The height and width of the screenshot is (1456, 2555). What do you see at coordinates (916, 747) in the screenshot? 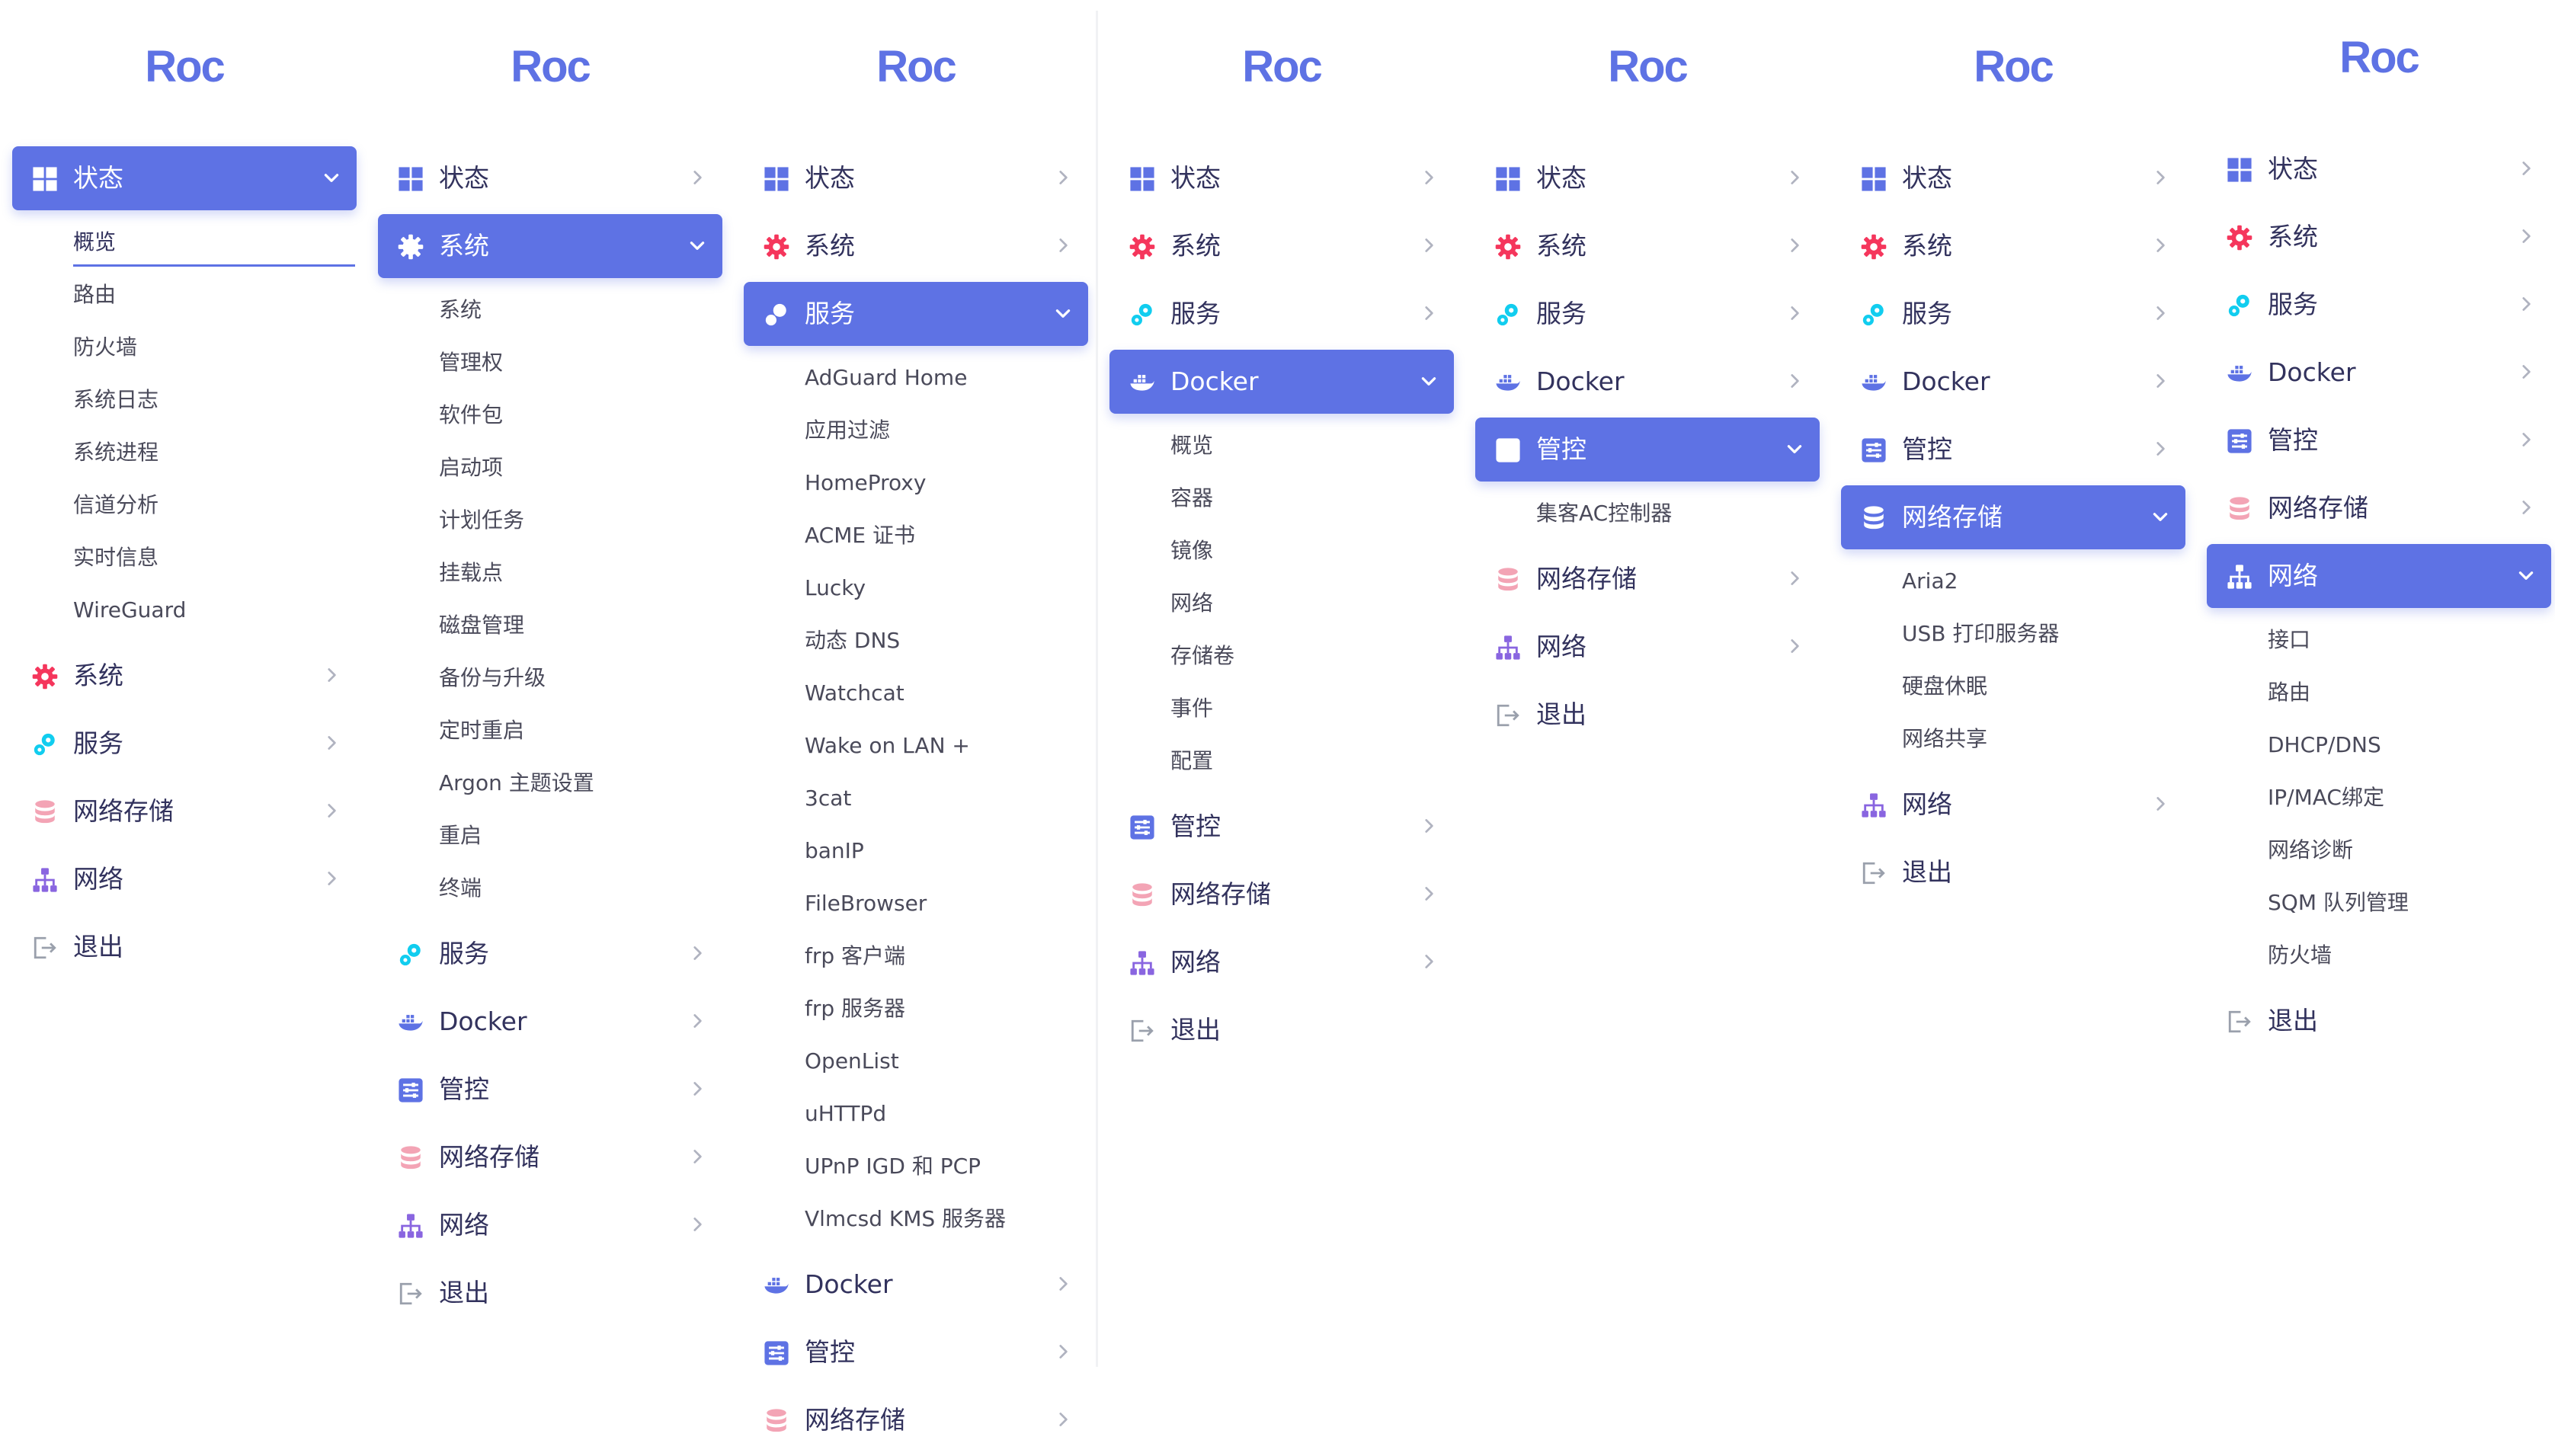
I see `submenu-item: Wake on LAN +` at bounding box center [916, 747].